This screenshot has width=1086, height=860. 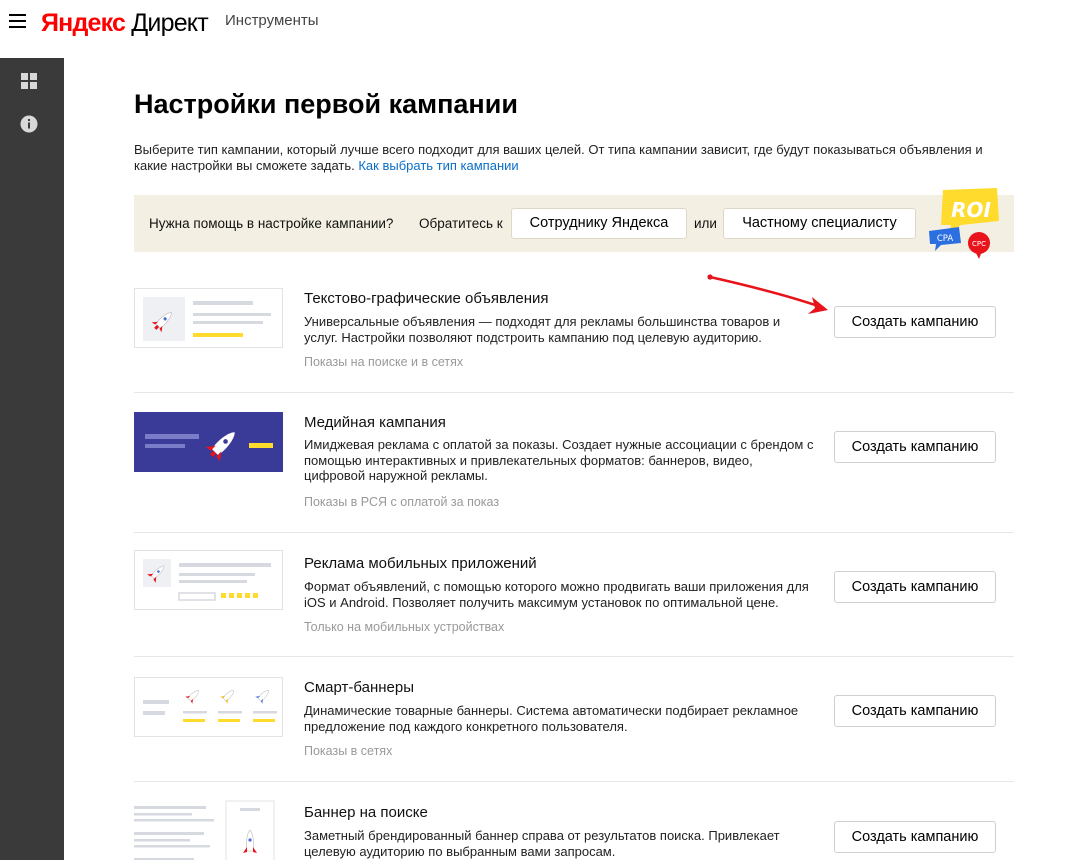 What do you see at coordinates (29, 124) in the screenshot?
I see `info-icon` at bounding box center [29, 124].